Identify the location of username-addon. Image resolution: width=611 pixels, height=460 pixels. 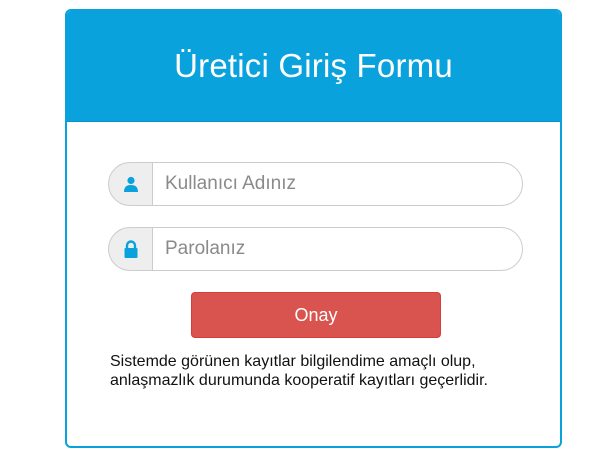
(130, 184).